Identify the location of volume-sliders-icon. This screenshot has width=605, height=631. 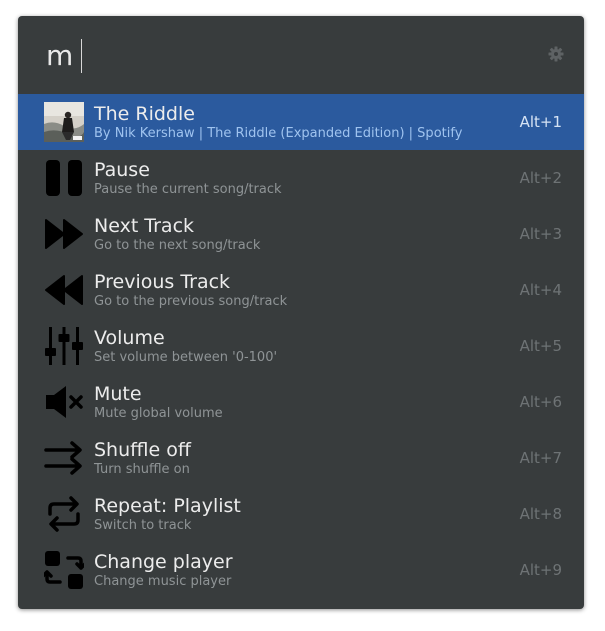
(64, 346).